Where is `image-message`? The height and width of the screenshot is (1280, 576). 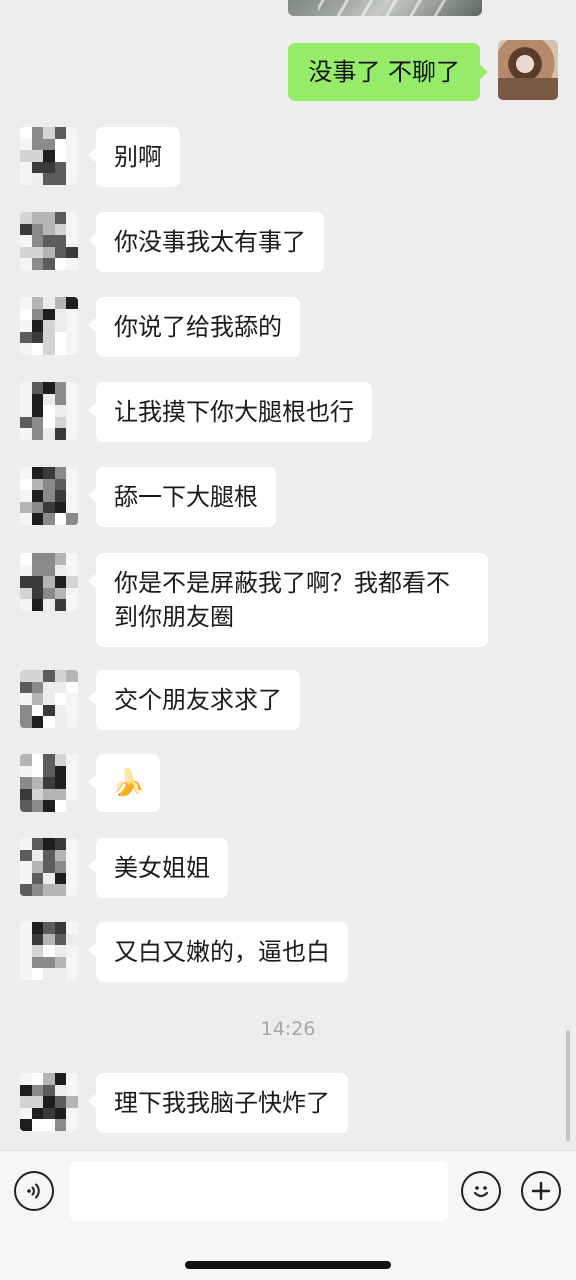 image-message is located at coordinates (385, 8).